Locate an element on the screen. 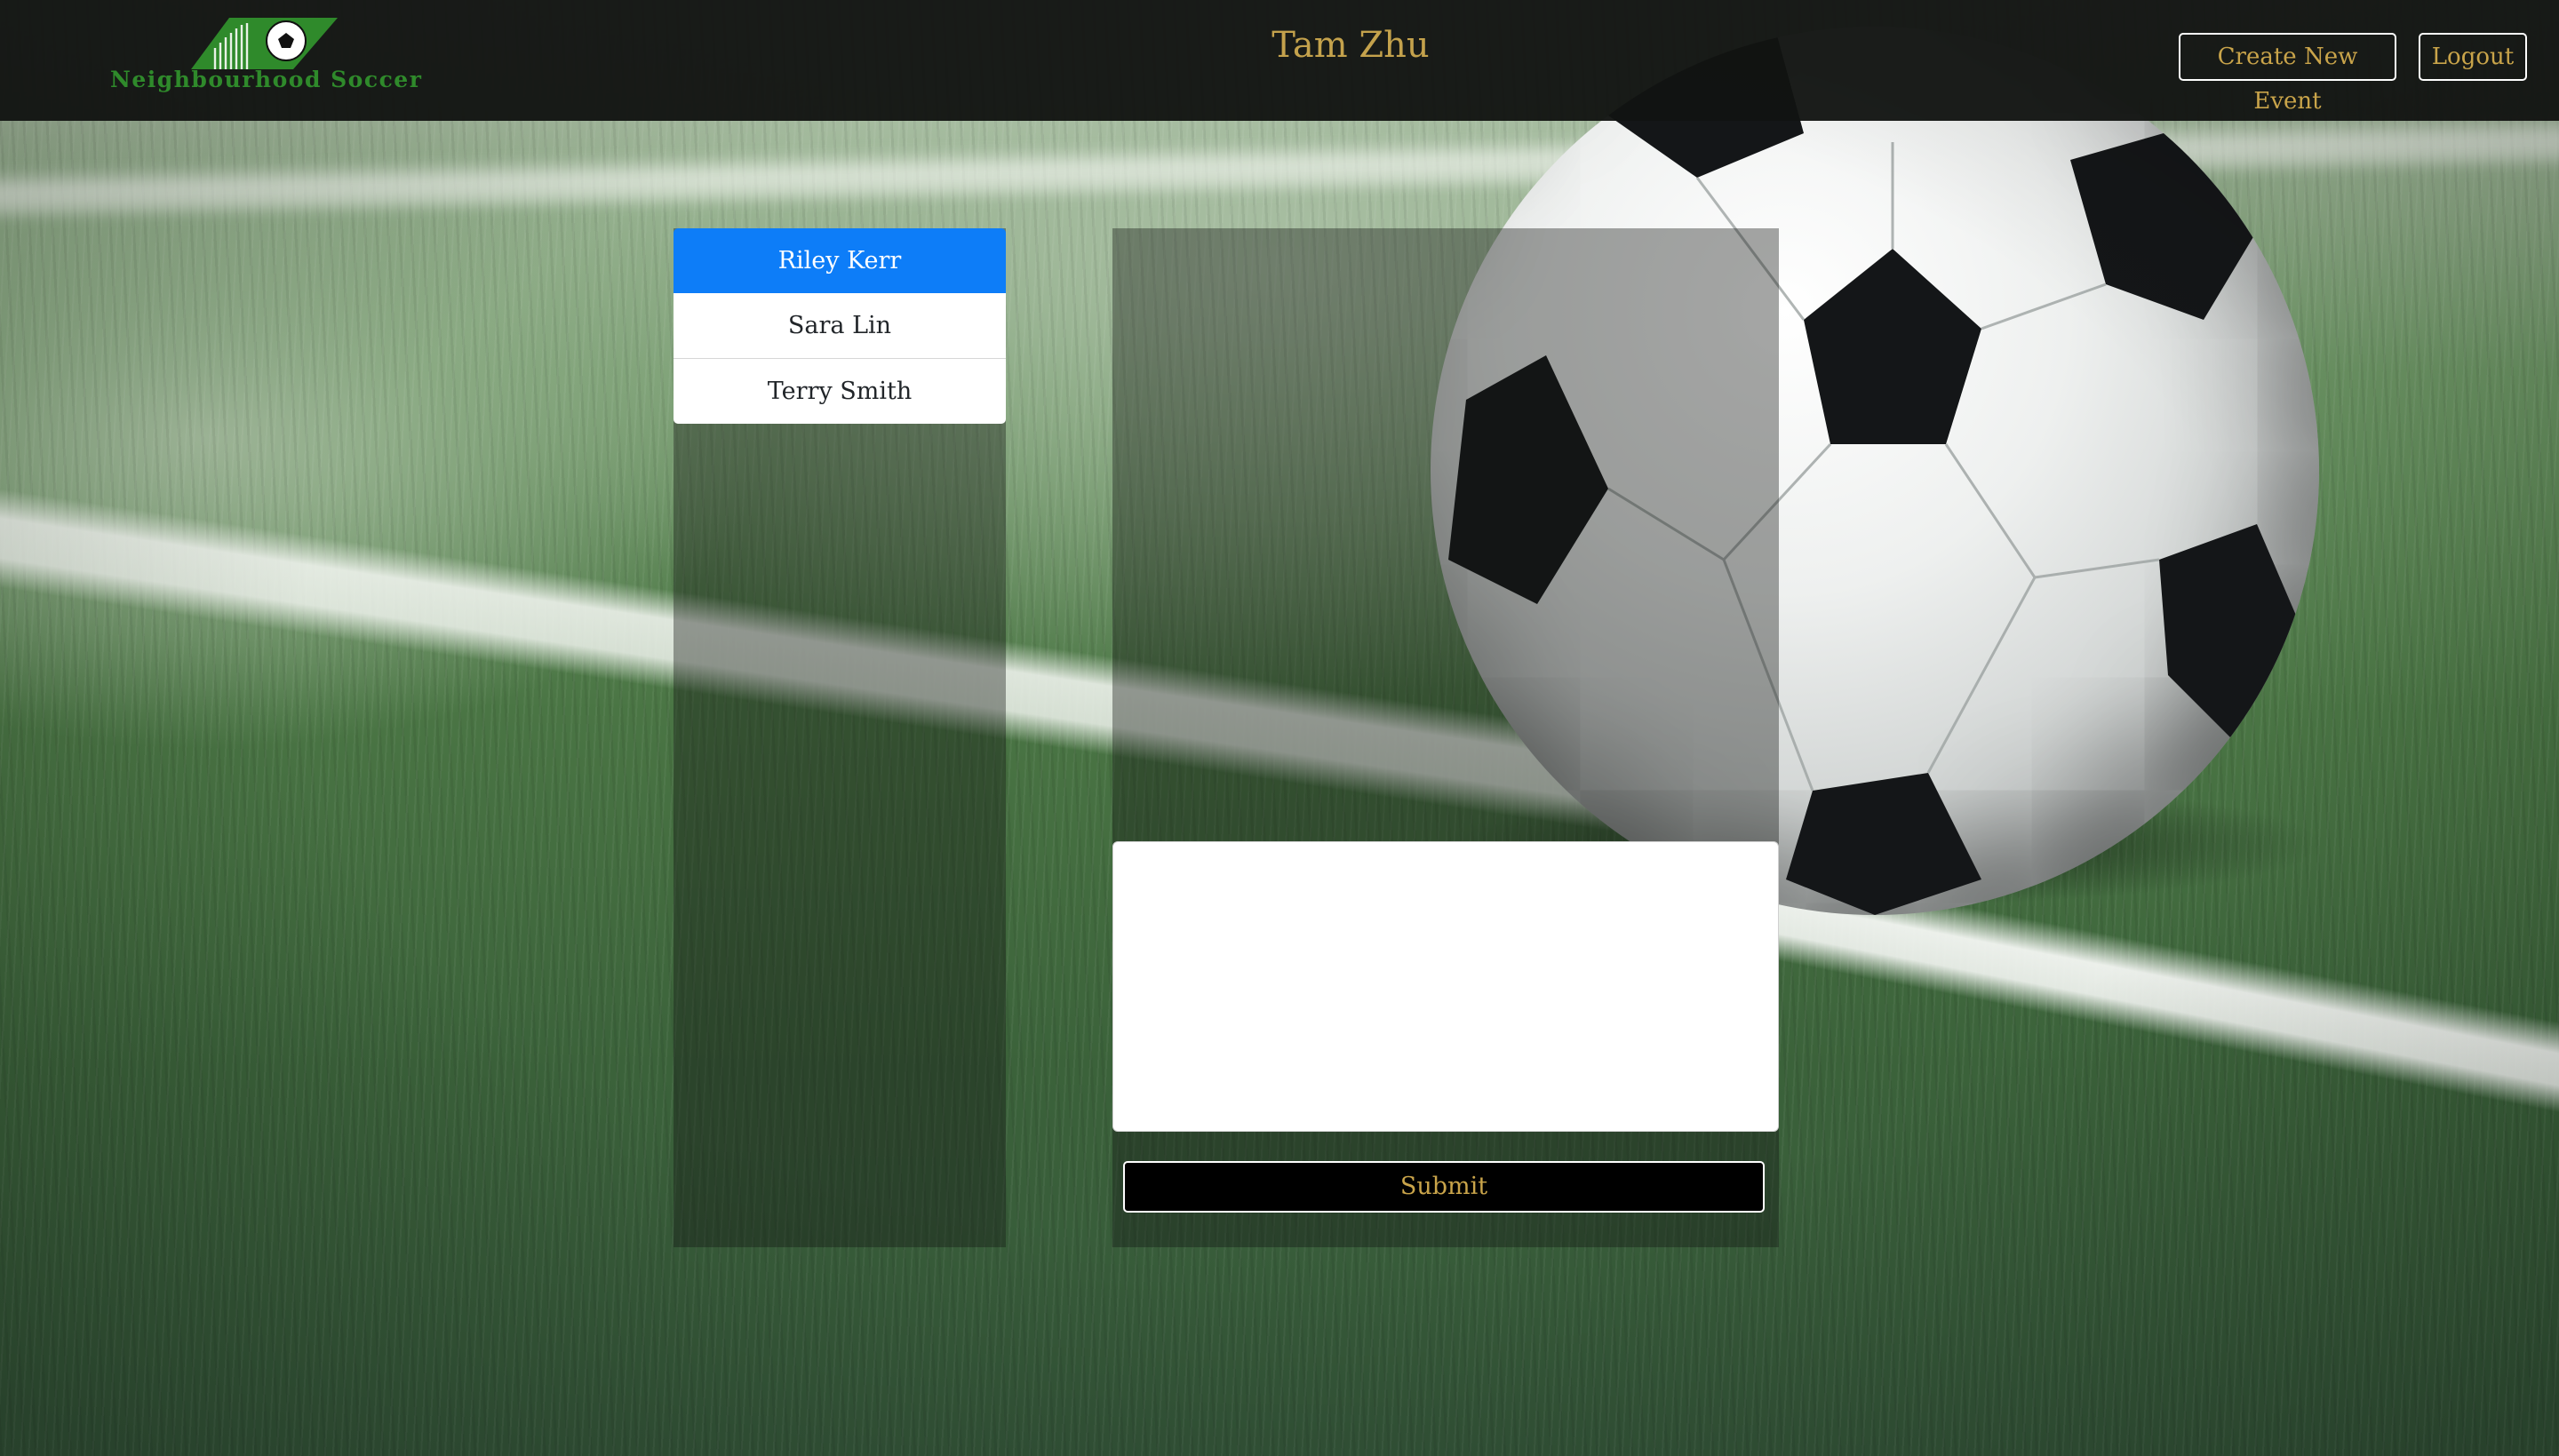 The height and width of the screenshot is (1456, 2559). brand-name: Neighbourhood Soccer is located at coordinates (266, 79).